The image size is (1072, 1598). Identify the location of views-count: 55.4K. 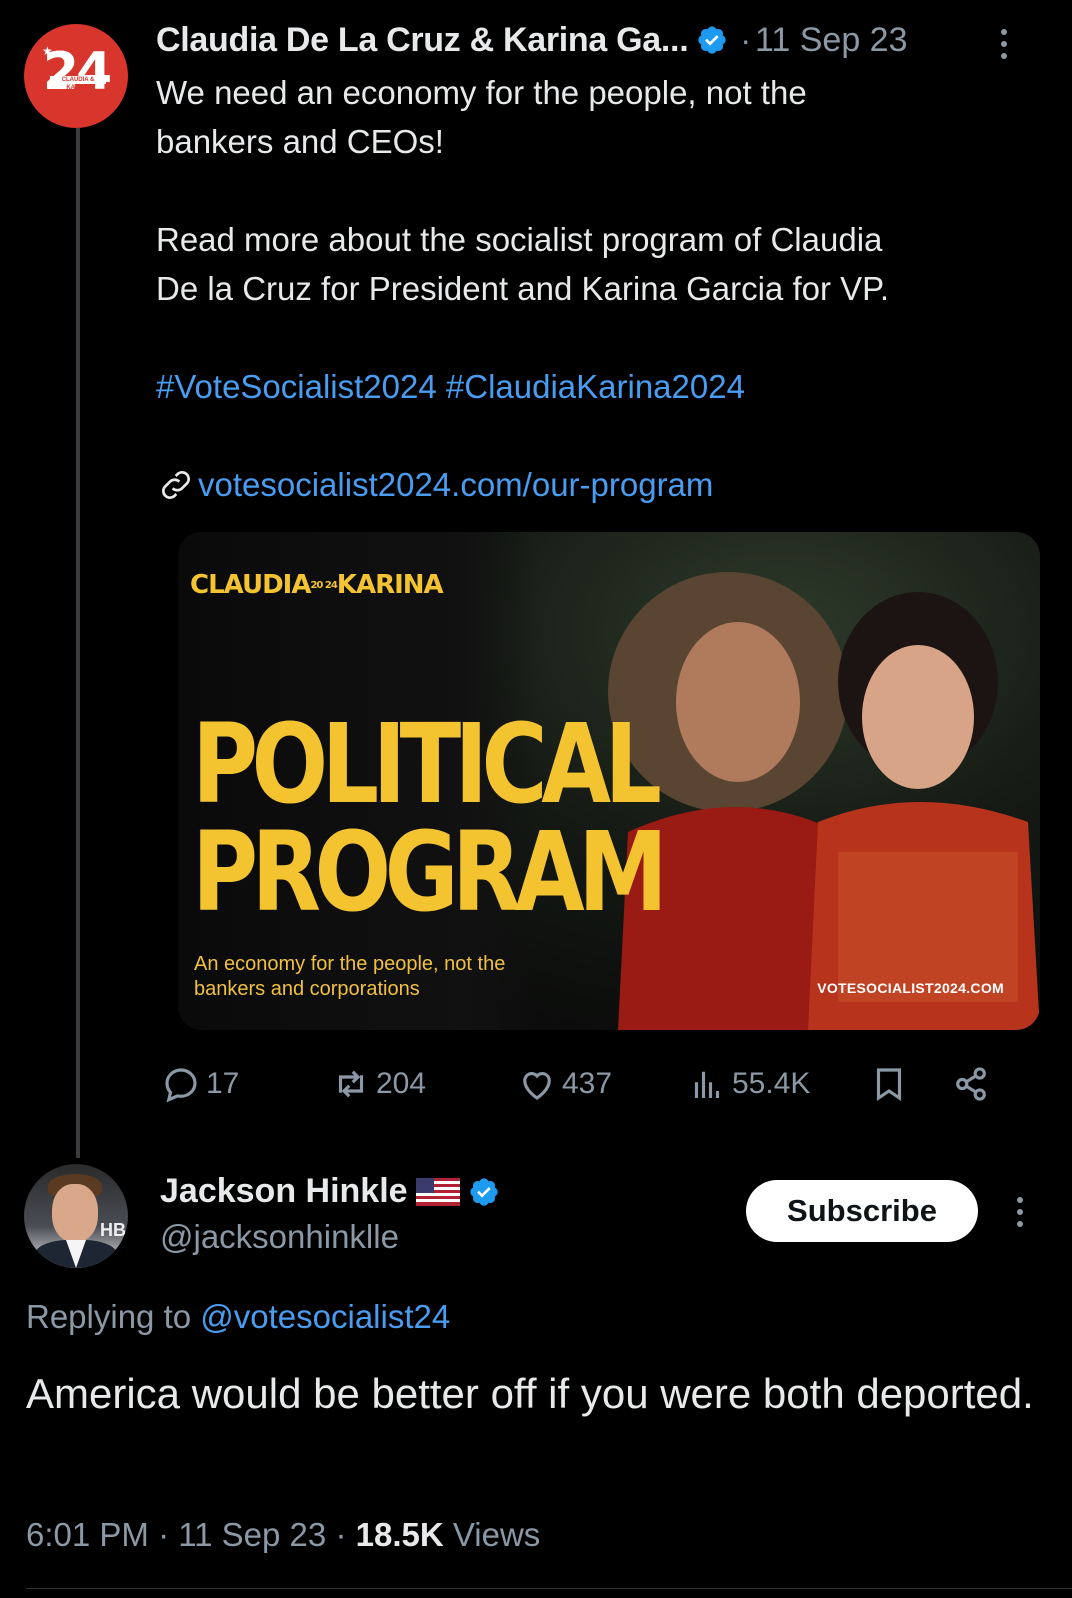
(771, 1083).